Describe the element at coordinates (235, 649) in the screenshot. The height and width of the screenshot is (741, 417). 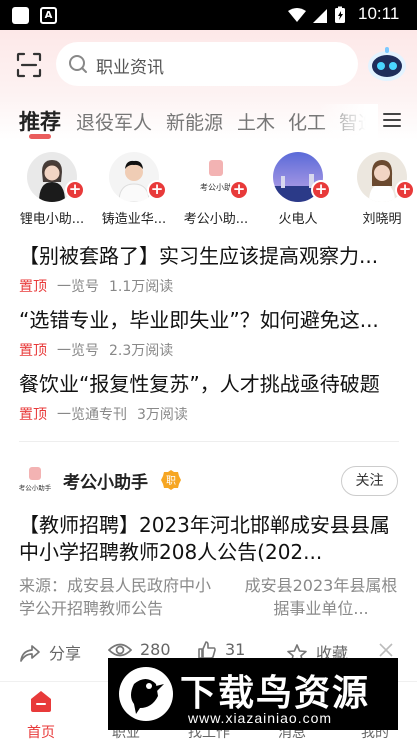
I see `likes-label: 31` at that location.